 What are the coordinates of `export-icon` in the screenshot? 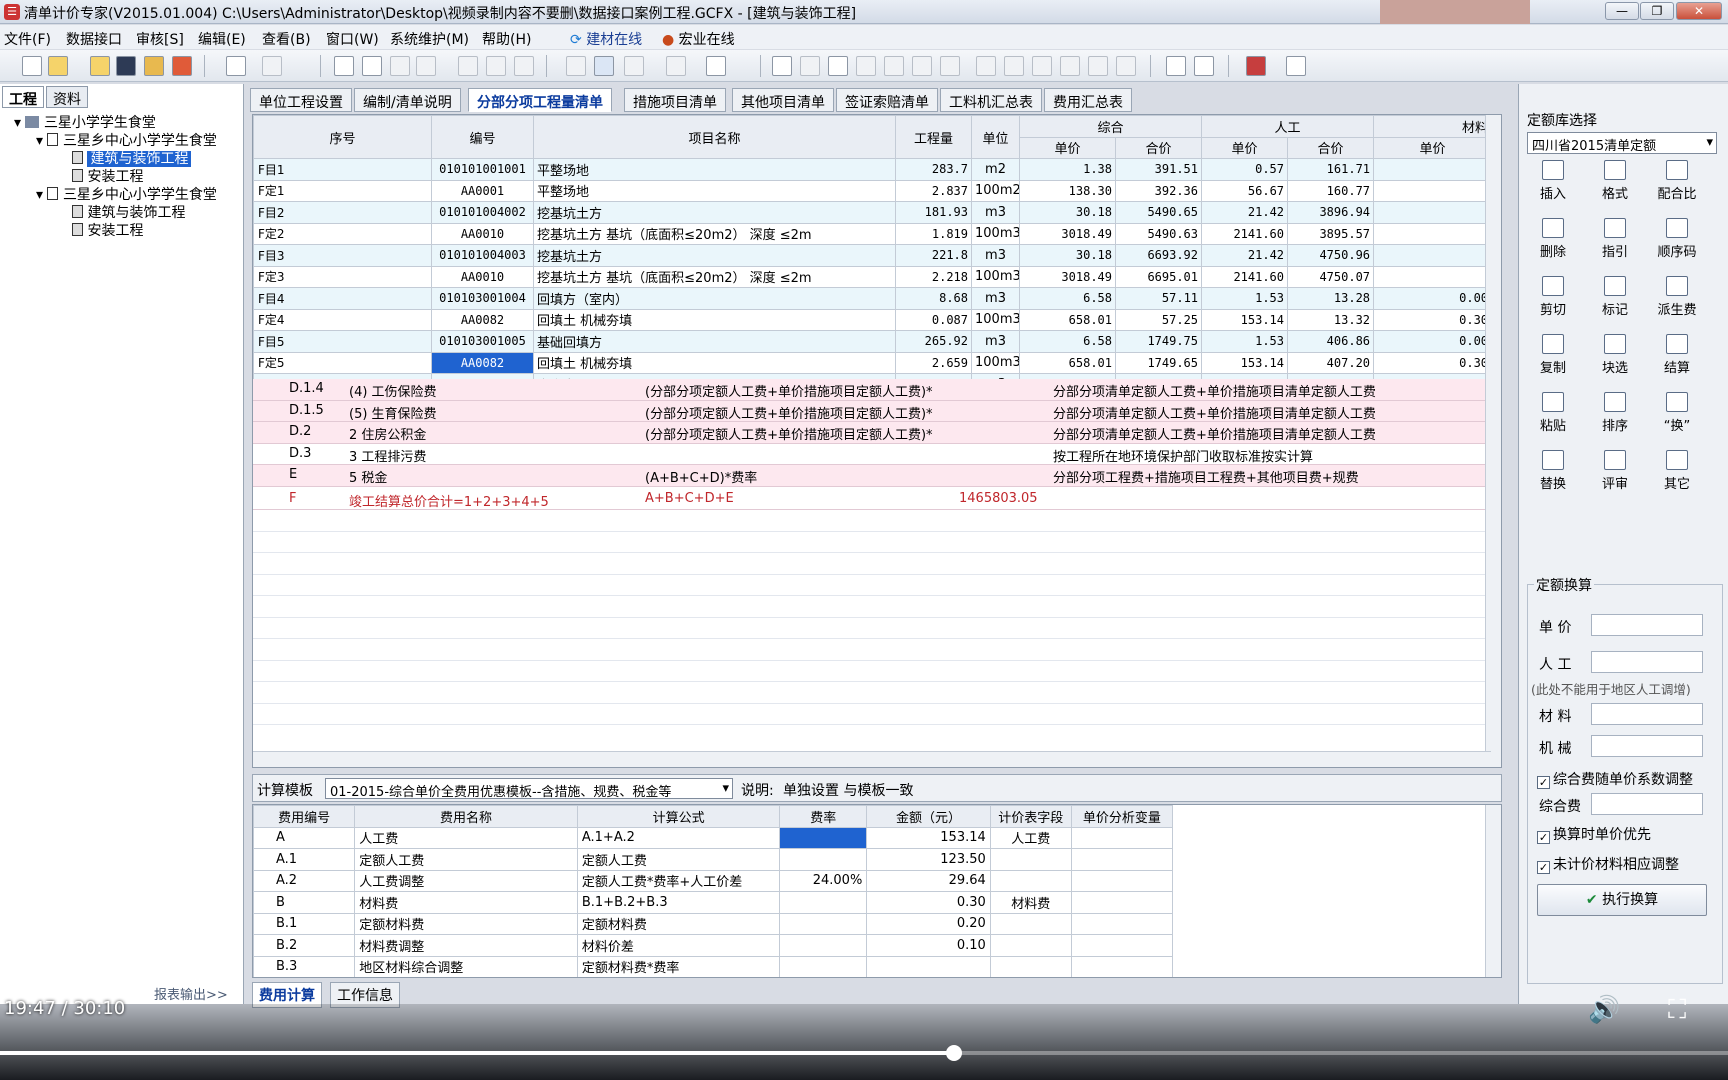 It's located at (154, 66).